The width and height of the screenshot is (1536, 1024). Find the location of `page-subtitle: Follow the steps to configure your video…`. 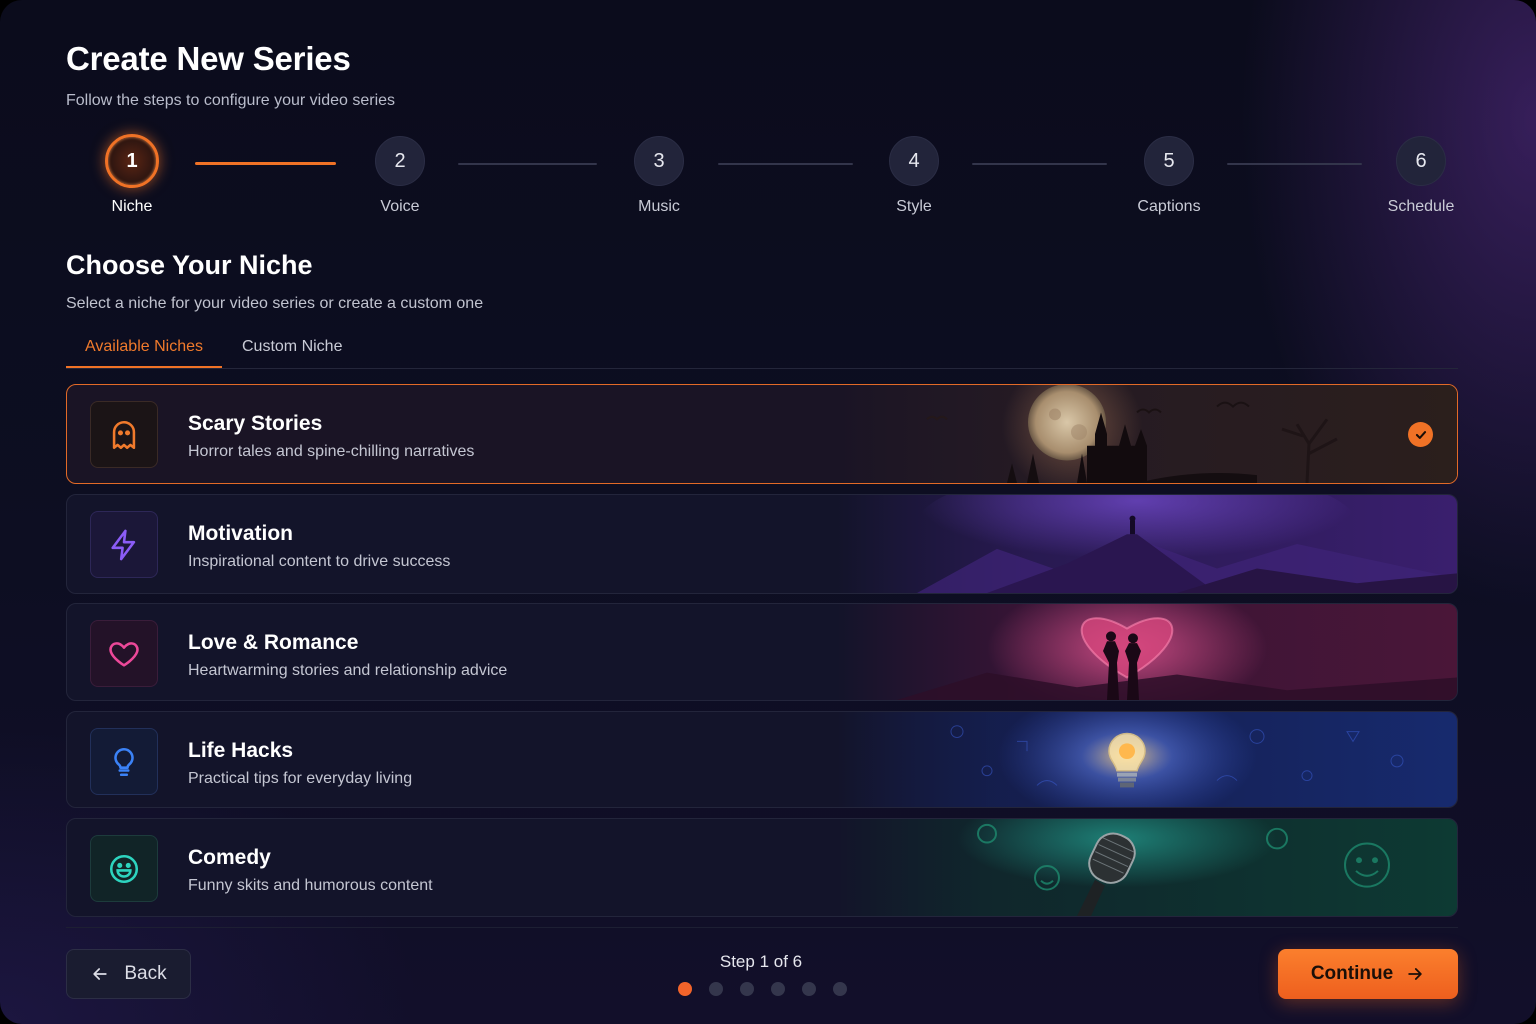

page-subtitle: Follow the steps to configure your video… is located at coordinates (231, 100).